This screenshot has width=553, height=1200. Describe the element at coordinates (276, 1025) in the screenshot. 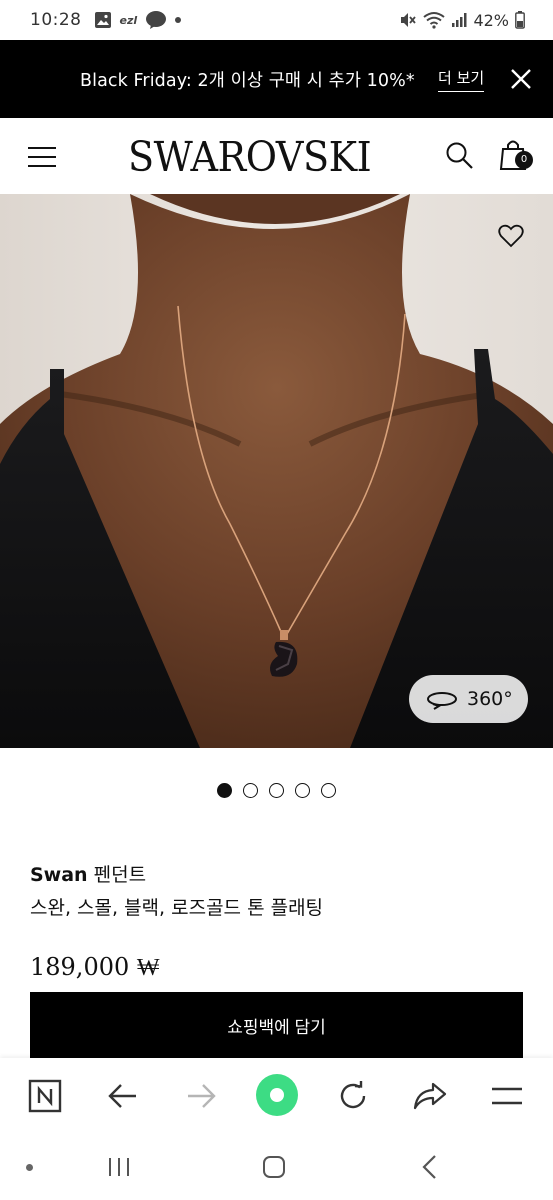

I see `add-to-cart-button: 쇼핑백에 담기` at that location.